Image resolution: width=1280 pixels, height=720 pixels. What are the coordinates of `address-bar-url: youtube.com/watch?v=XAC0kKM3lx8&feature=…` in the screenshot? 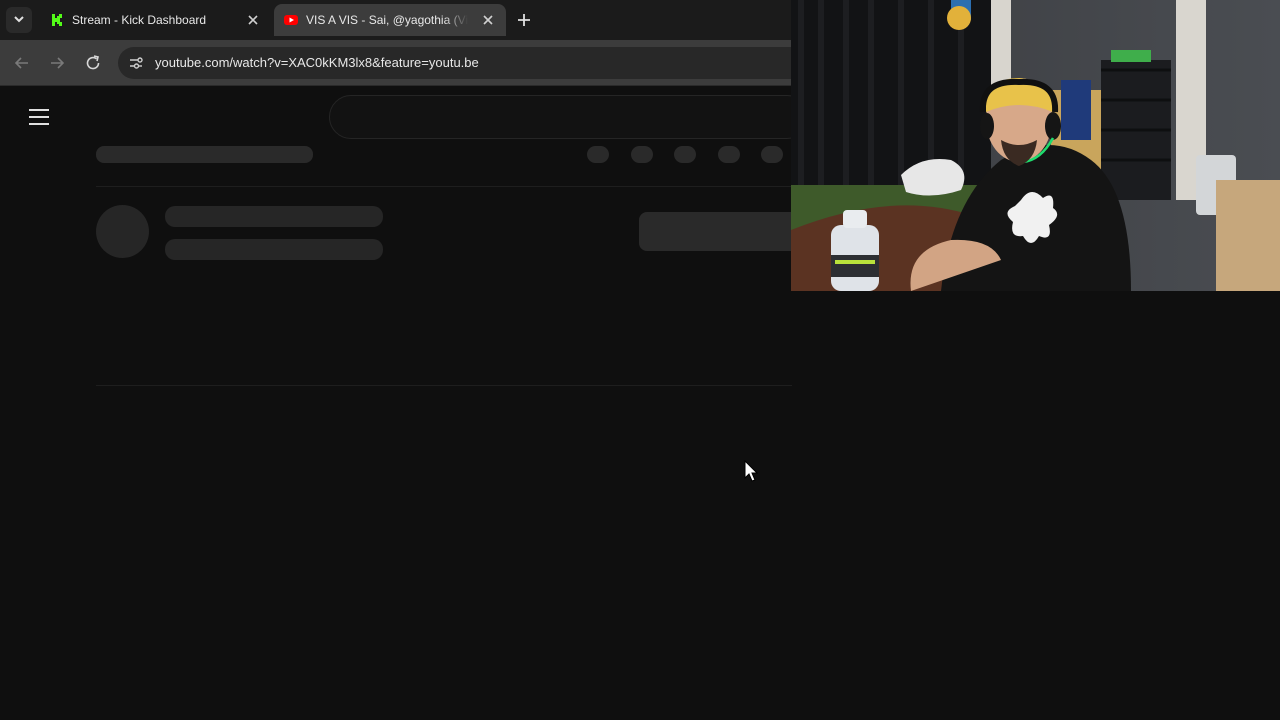 It's located at (317, 62).